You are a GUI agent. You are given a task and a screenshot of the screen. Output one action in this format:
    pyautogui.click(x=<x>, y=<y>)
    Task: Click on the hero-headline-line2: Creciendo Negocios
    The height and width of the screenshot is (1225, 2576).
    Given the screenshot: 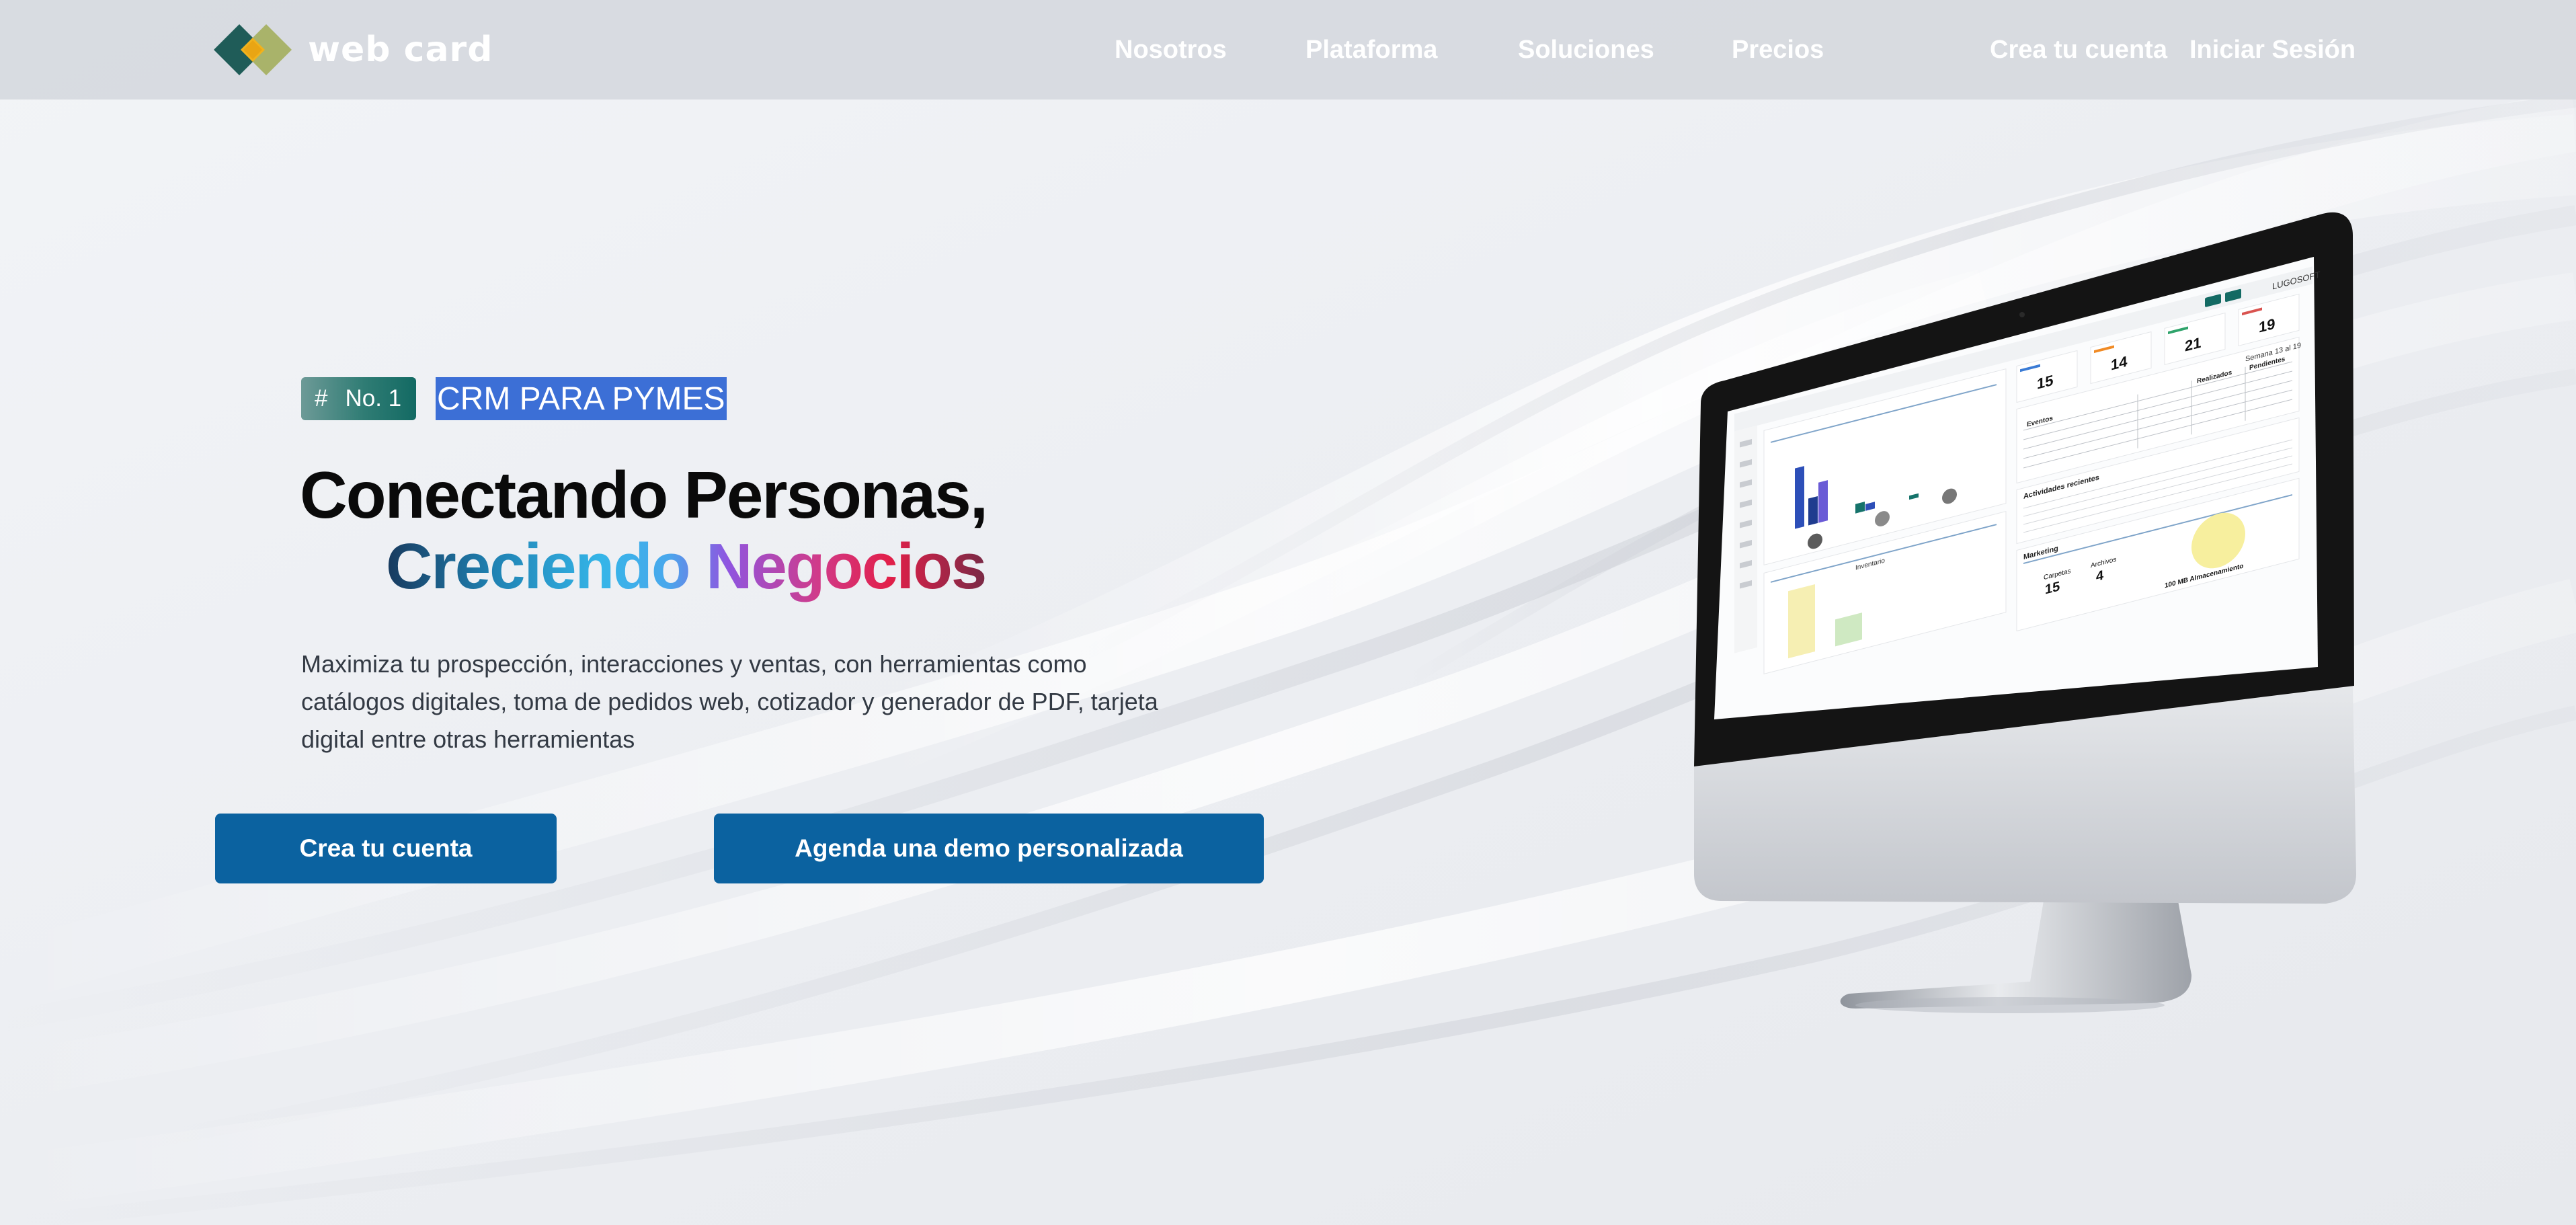 What is the action you would take?
    pyautogui.click(x=686, y=566)
    